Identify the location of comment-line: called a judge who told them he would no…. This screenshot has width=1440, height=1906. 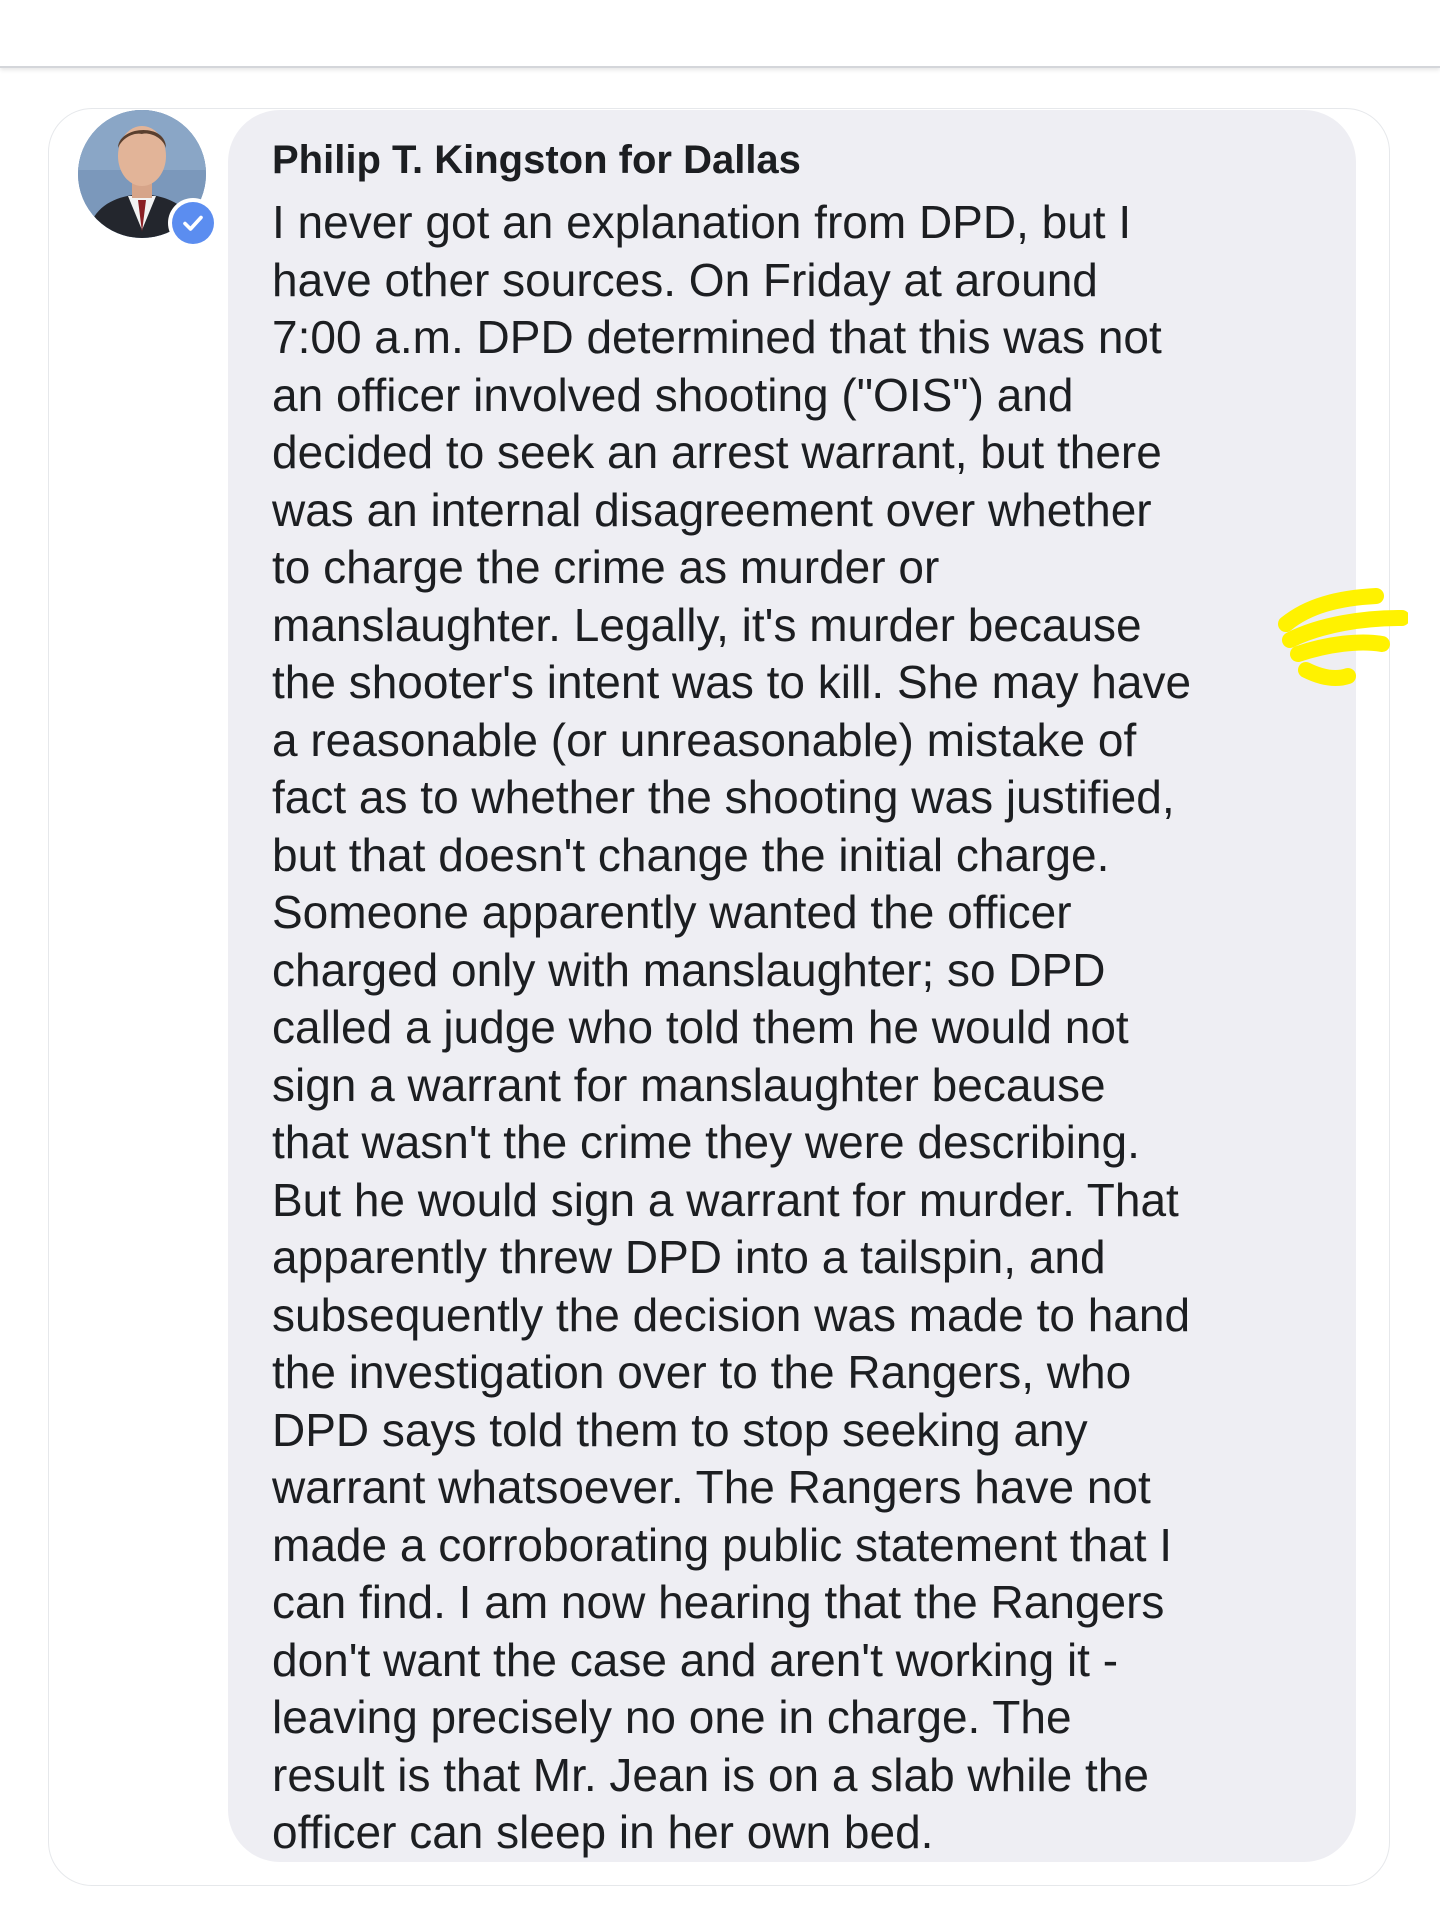
(700, 1027).